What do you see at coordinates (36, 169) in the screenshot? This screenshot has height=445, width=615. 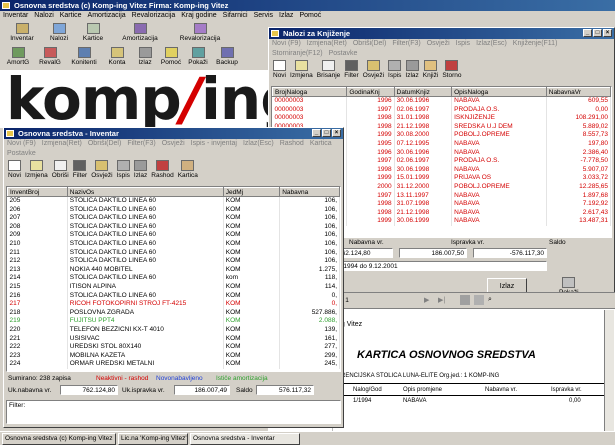 I see `inv-izmjena-button: Izmjena` at bounding box center [36, 169].